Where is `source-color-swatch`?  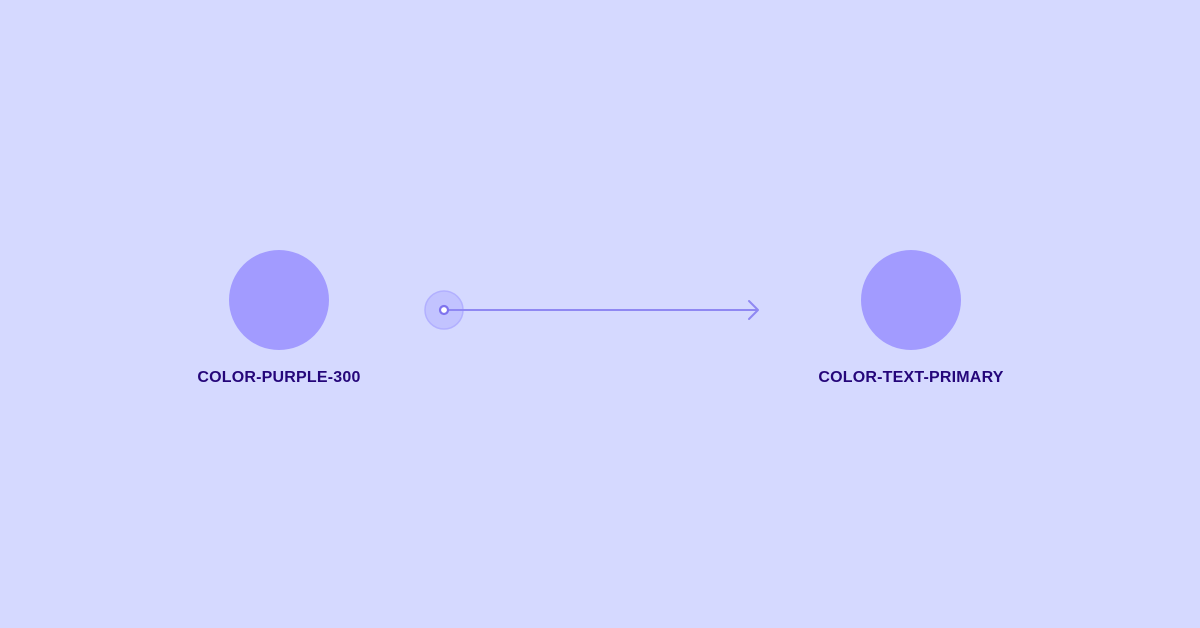 source-color-swatch is located at coordinates (279, 300).